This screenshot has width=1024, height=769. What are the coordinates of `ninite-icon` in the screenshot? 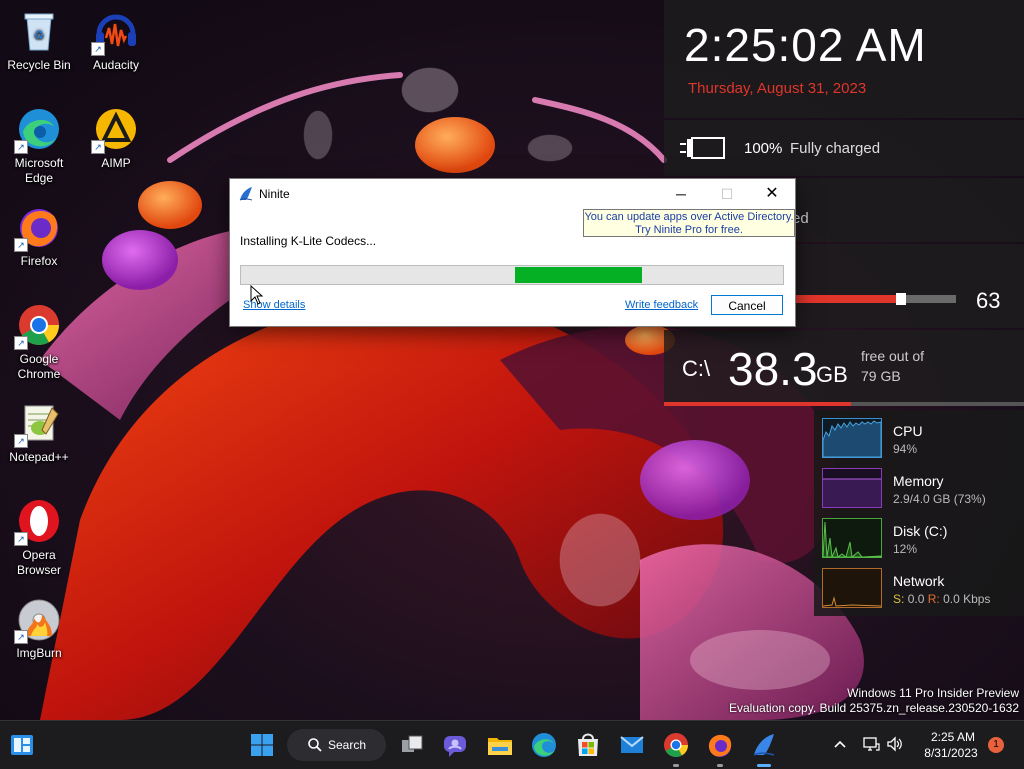 It's located at (764, 745).